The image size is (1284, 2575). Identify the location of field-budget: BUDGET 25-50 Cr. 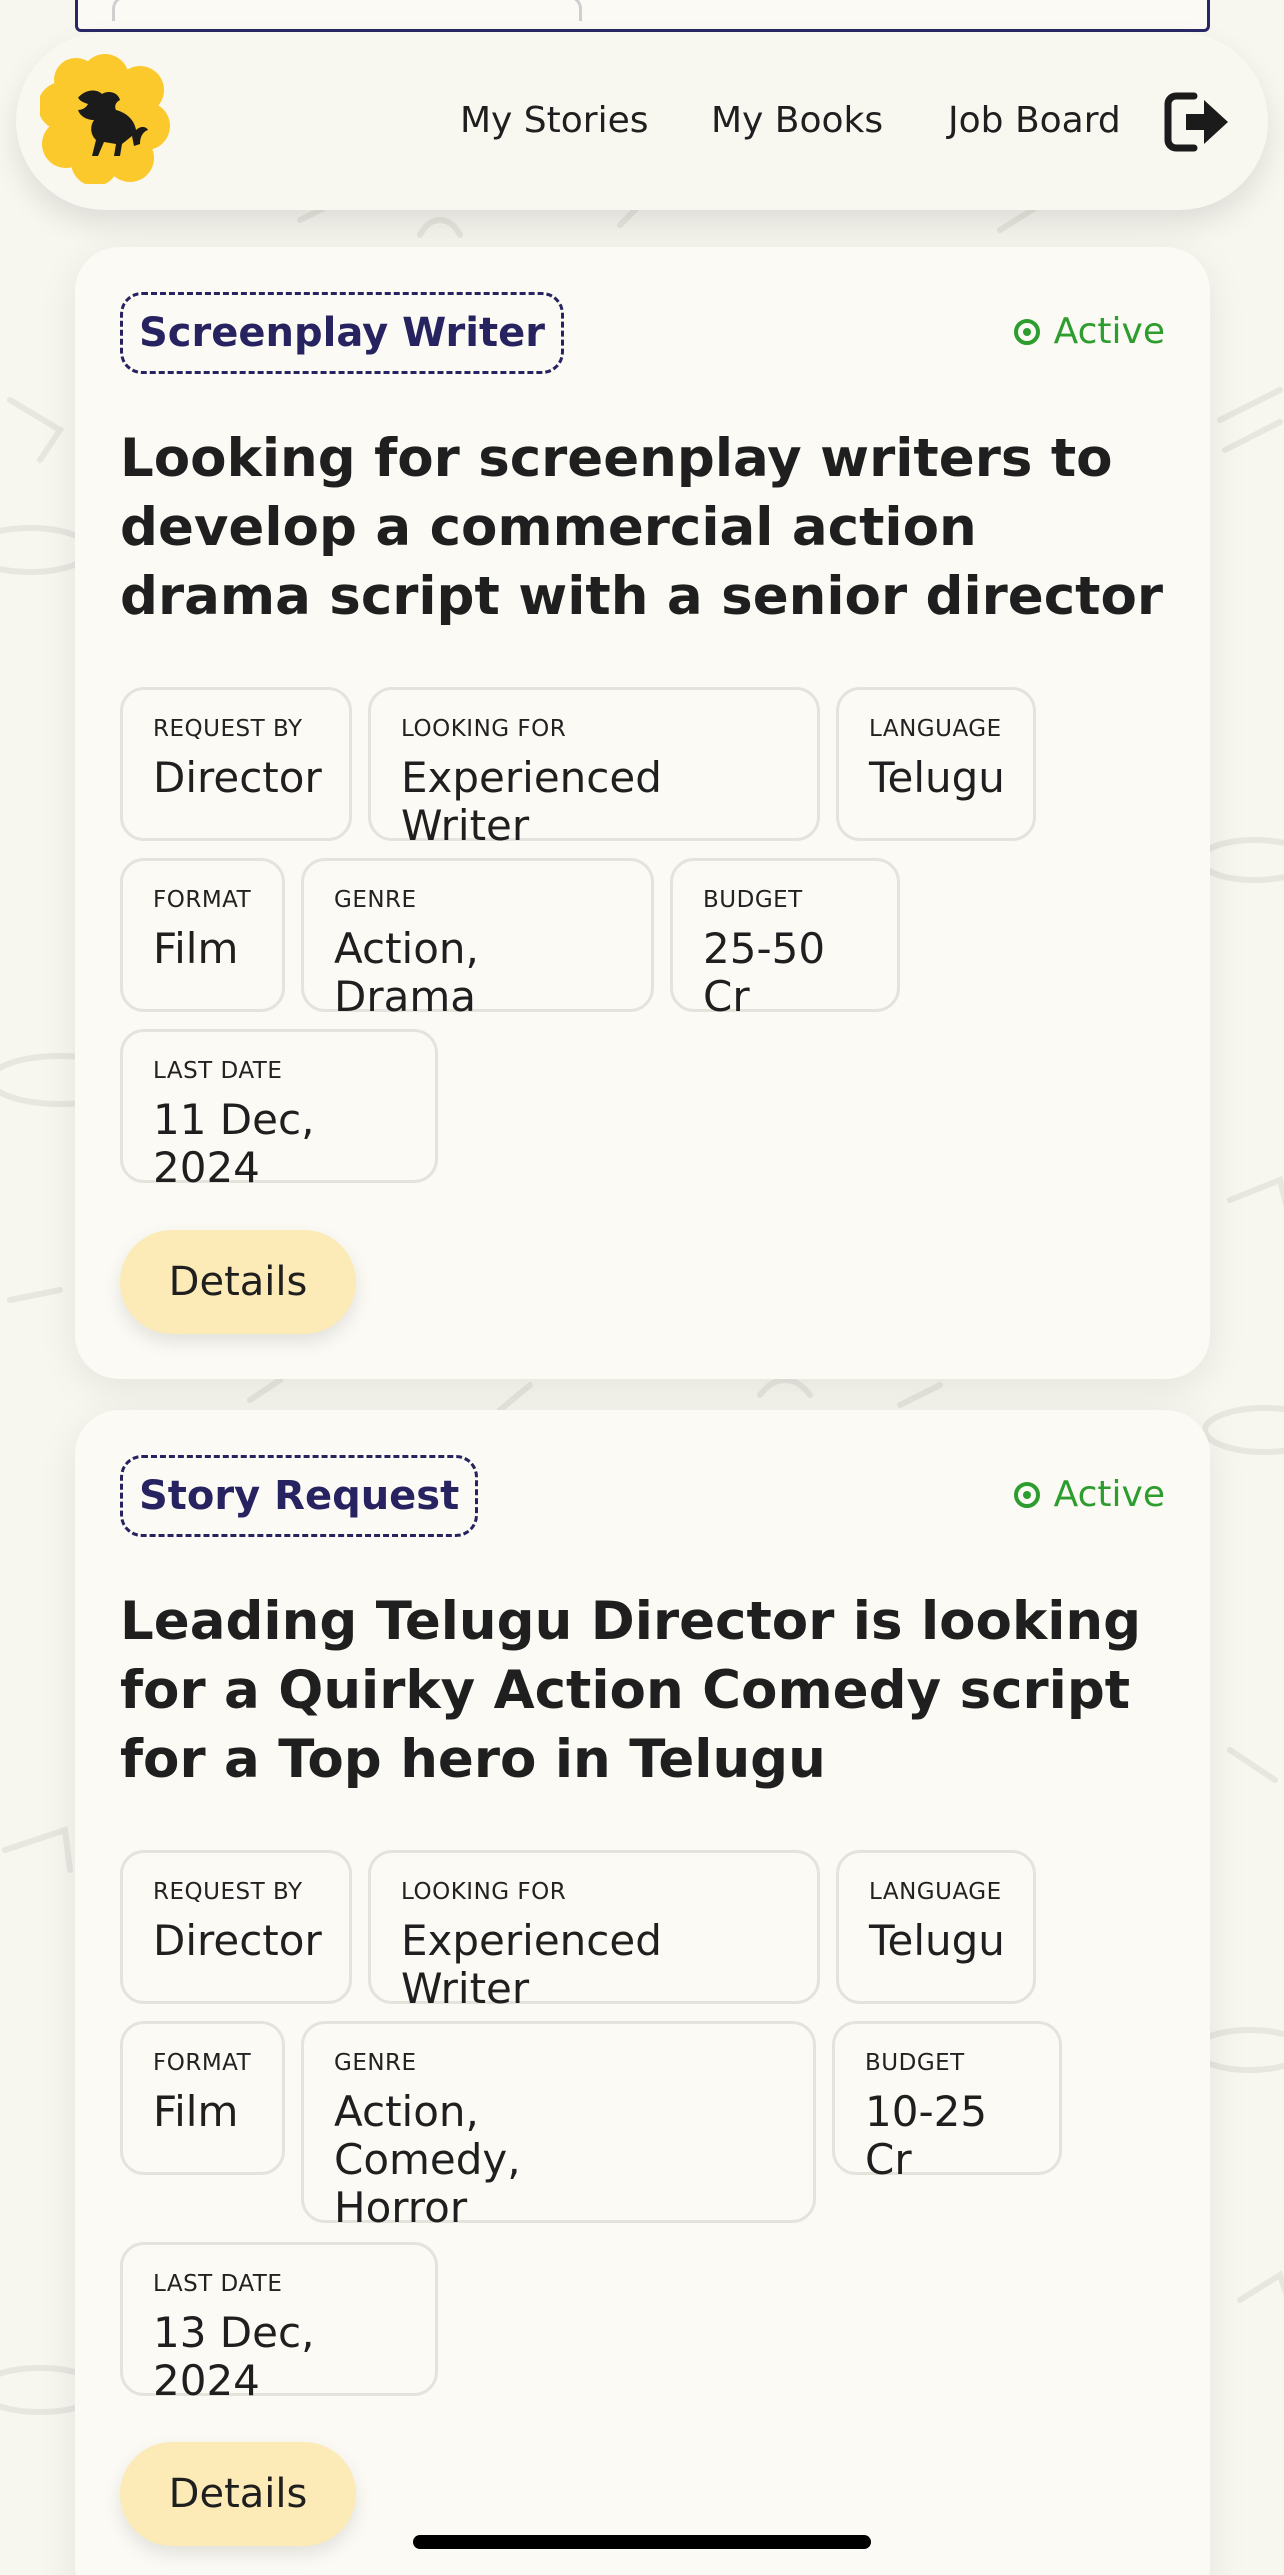
(785, 939).